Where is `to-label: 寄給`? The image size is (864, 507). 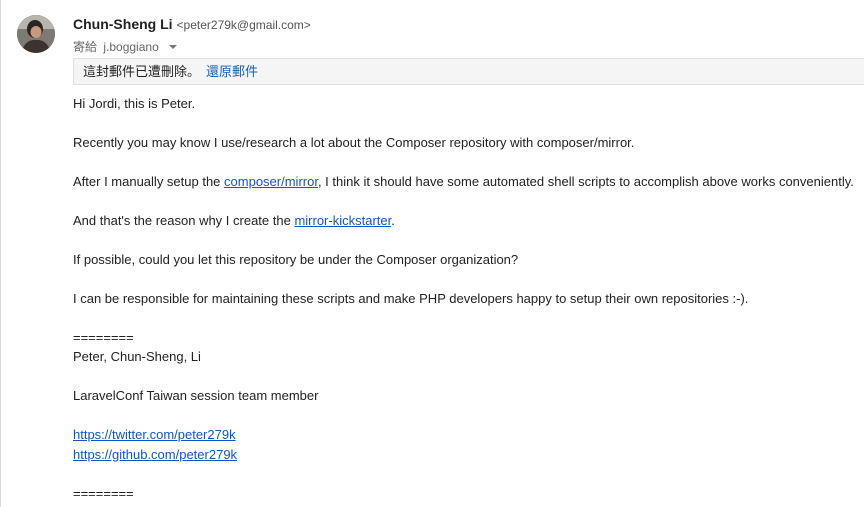
to-label: 寄給 is located at coordinates (85, 47).